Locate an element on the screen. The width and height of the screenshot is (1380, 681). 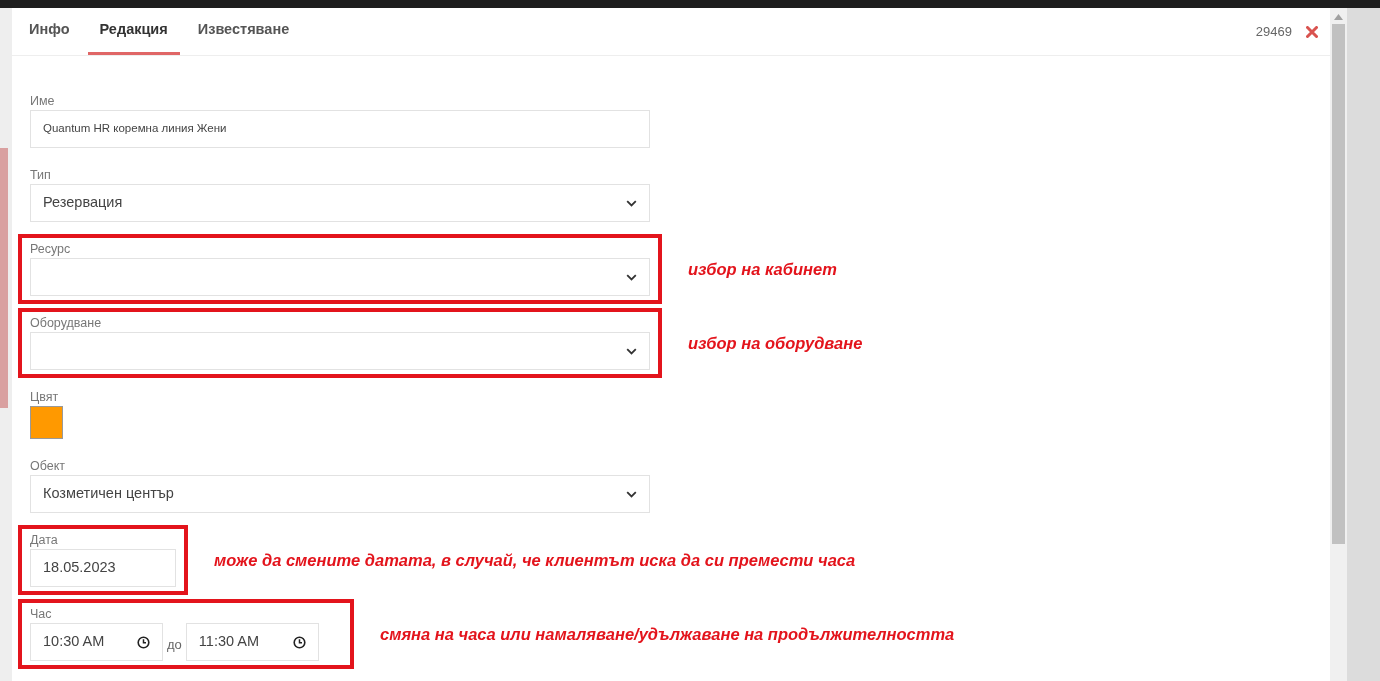
record-id: 29469 is located at coordinates (1273, 31).